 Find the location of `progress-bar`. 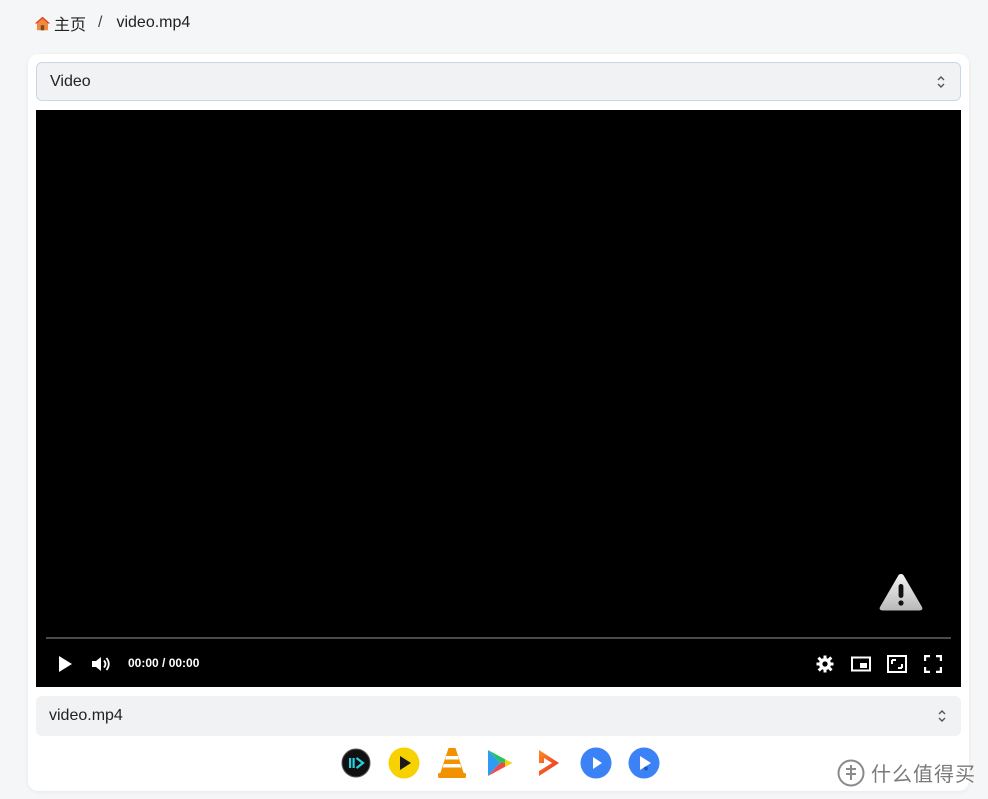

progress-bar is located at coordinates (498, 638).